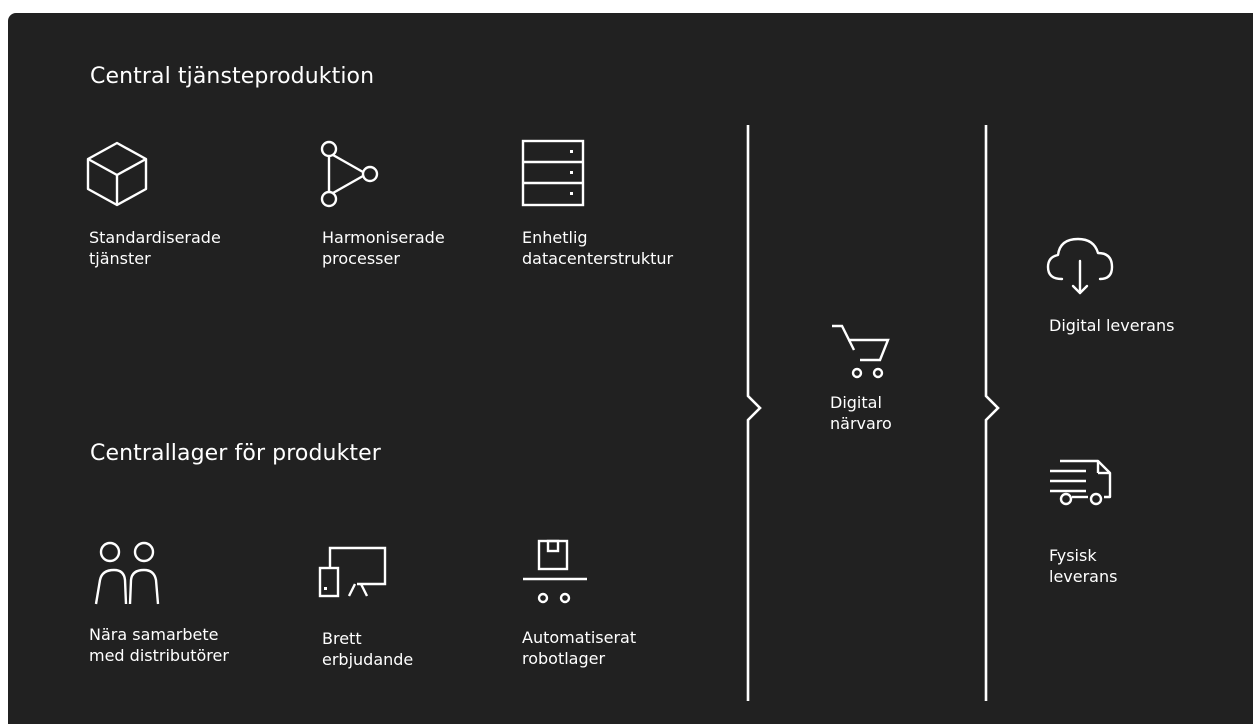  I want to click on digital-presence: Digital närvaro, so click(861, 377).